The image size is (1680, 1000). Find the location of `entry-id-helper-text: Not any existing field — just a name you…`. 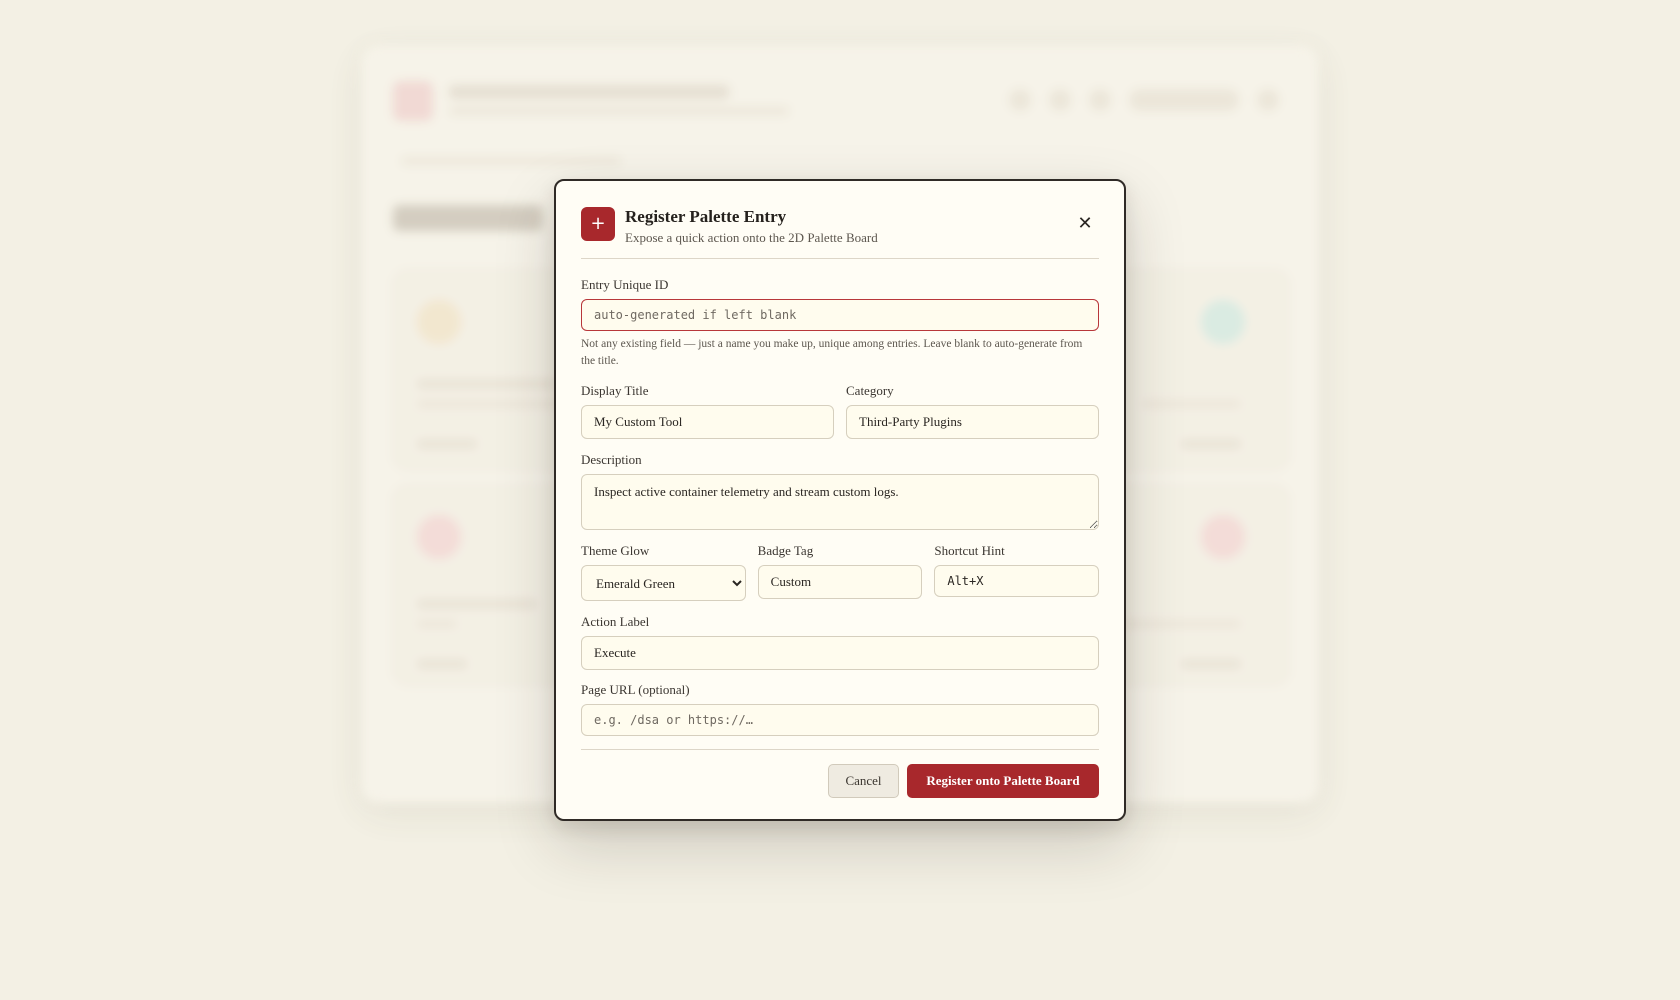

entry-id-helper-text: Not any existing field — just a name you… is located at coordinates (832, 352).